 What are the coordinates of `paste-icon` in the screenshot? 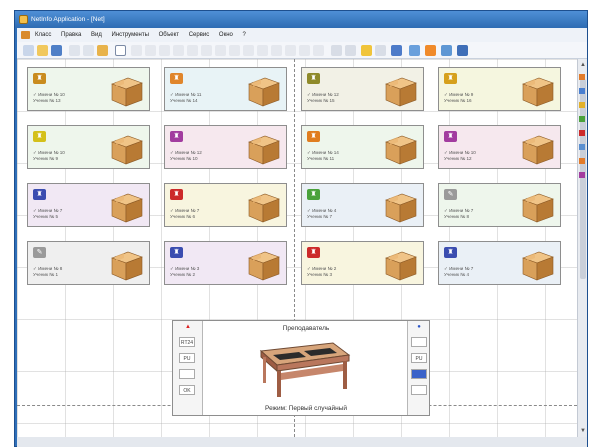 It's located at (102, 50).